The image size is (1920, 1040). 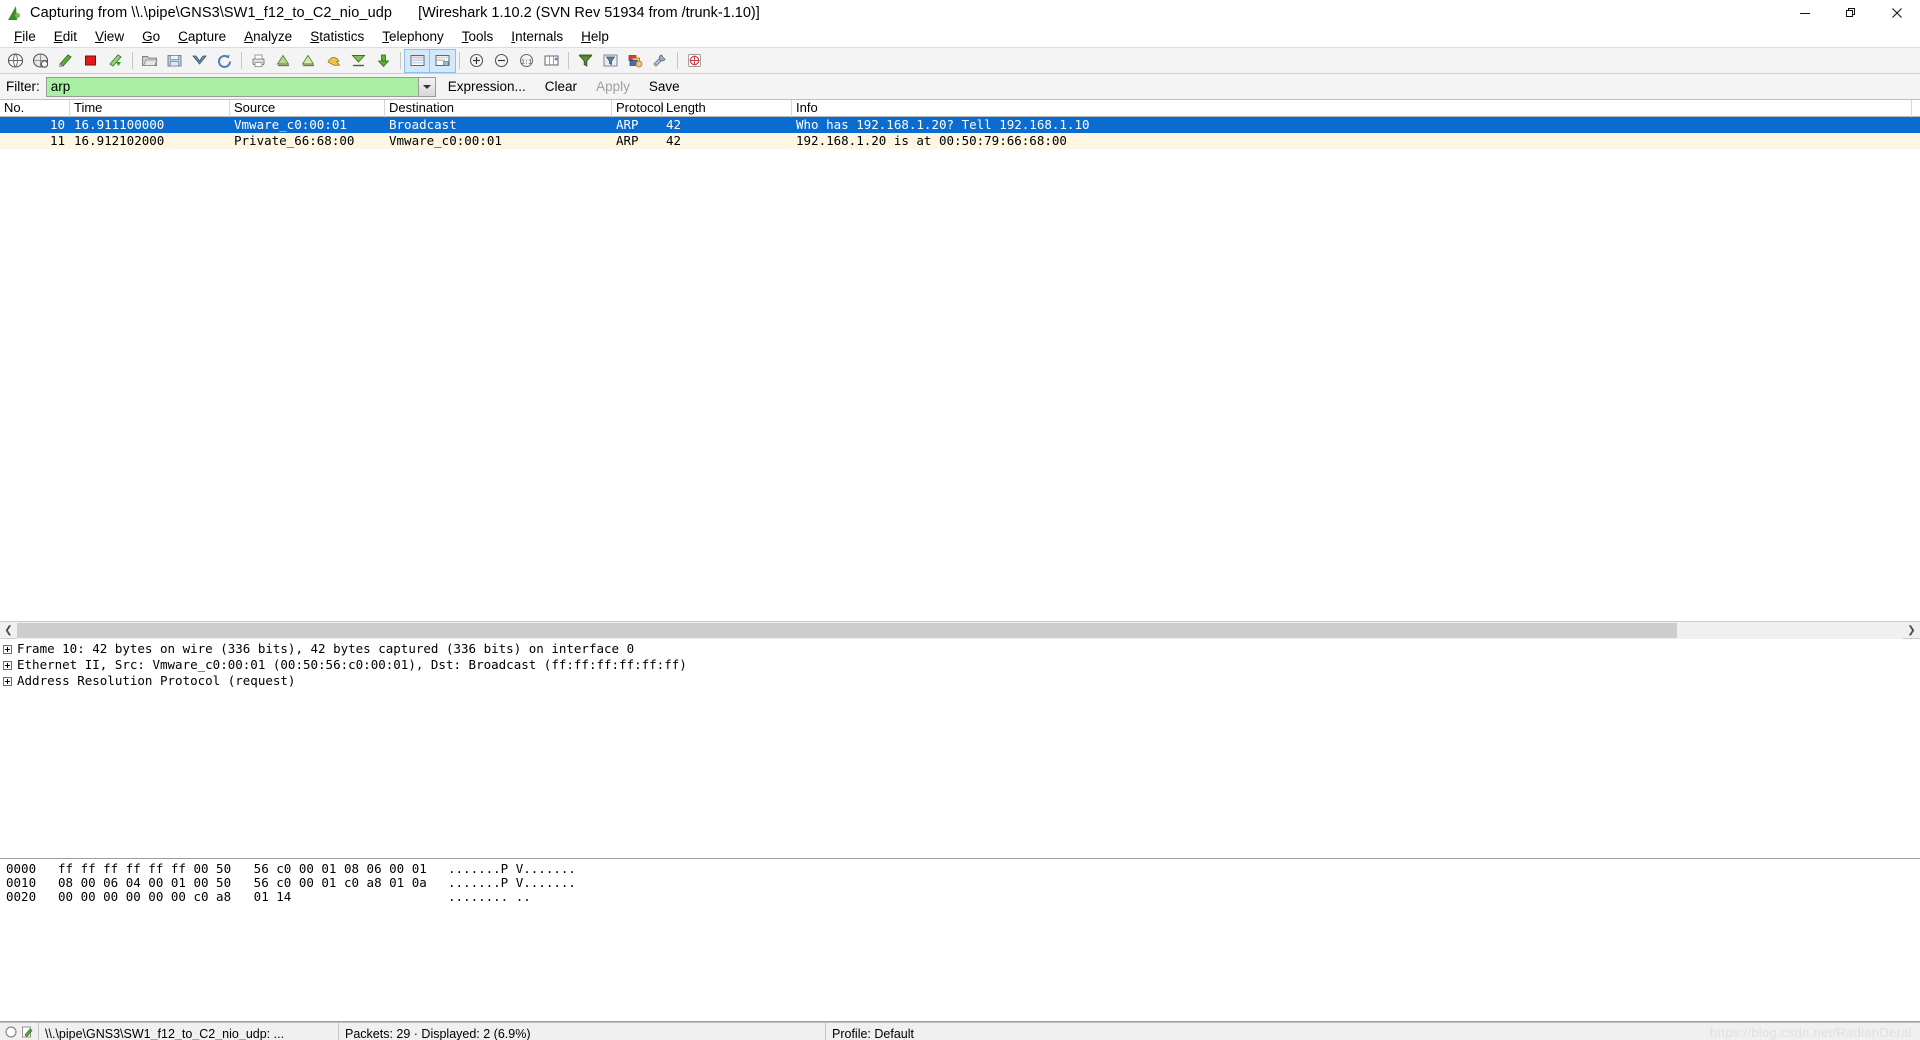 I want to click on preferences-icon, so click(x=660, y=61).